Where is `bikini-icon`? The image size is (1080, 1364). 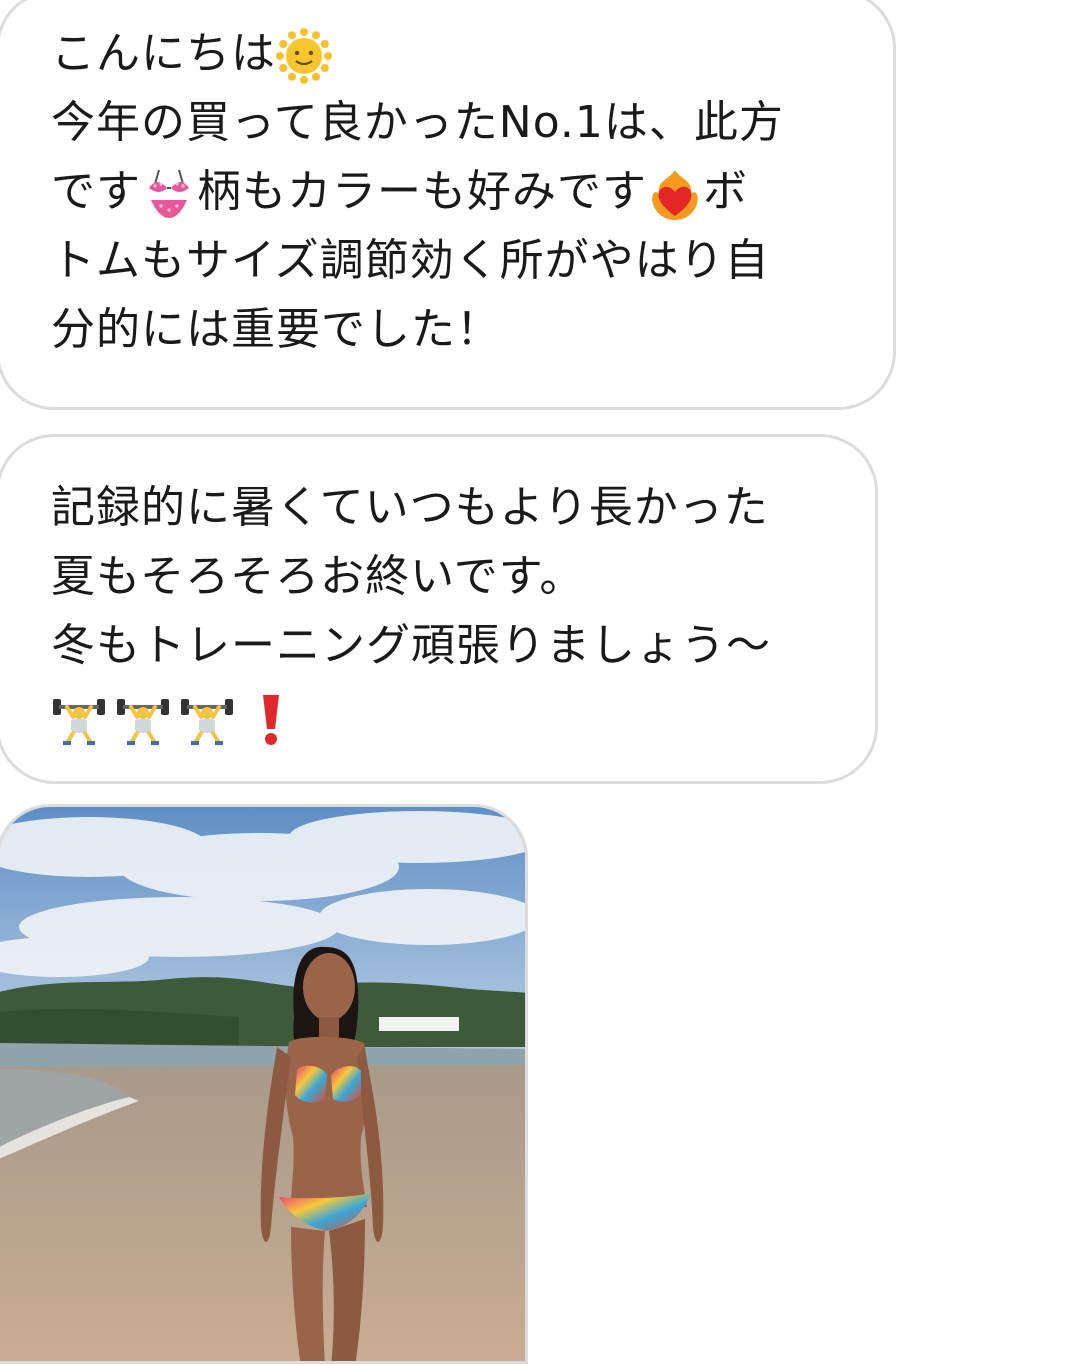 bikini-icon is located at coordinates (169, 194).